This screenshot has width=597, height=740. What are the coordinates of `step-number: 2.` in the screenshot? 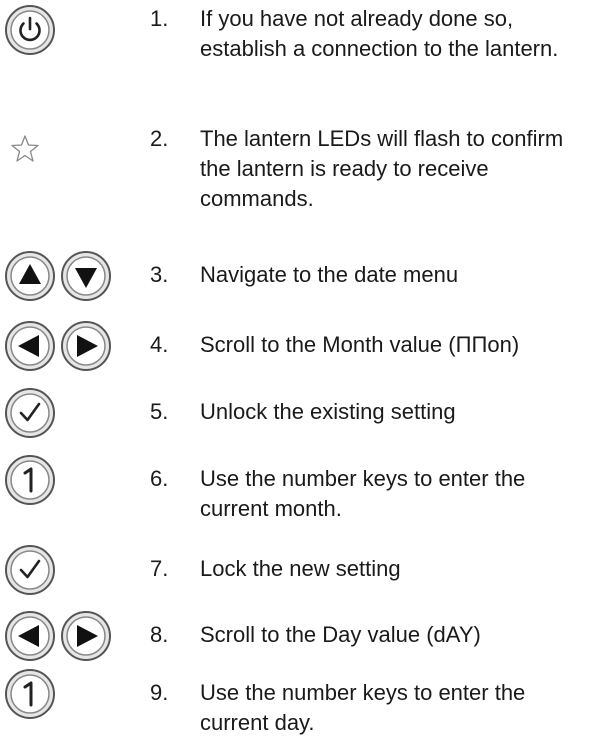 It's located at (159, 138).